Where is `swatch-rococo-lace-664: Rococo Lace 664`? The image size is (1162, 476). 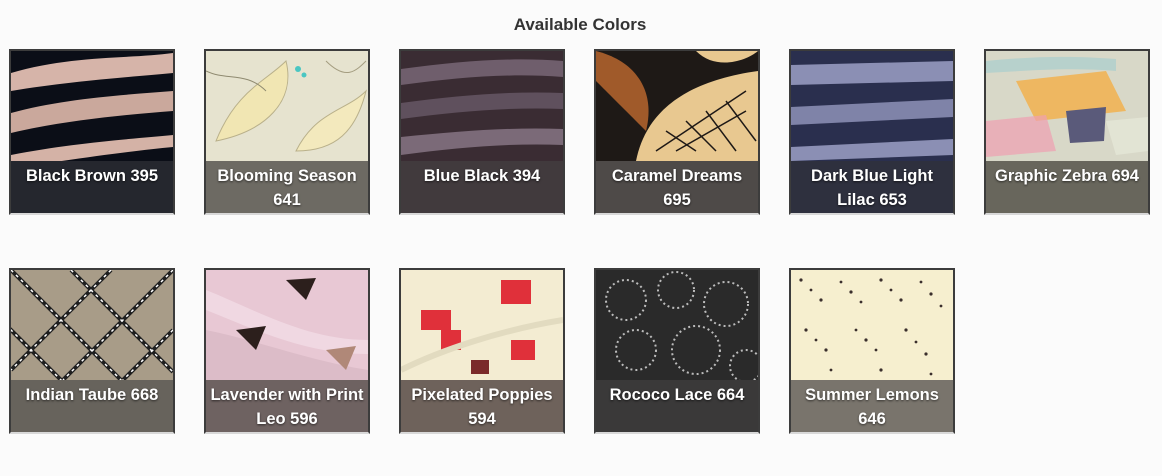
swatch-rococo-lace-664: Rococo Lace 664 is located at coordinates (677, 351).